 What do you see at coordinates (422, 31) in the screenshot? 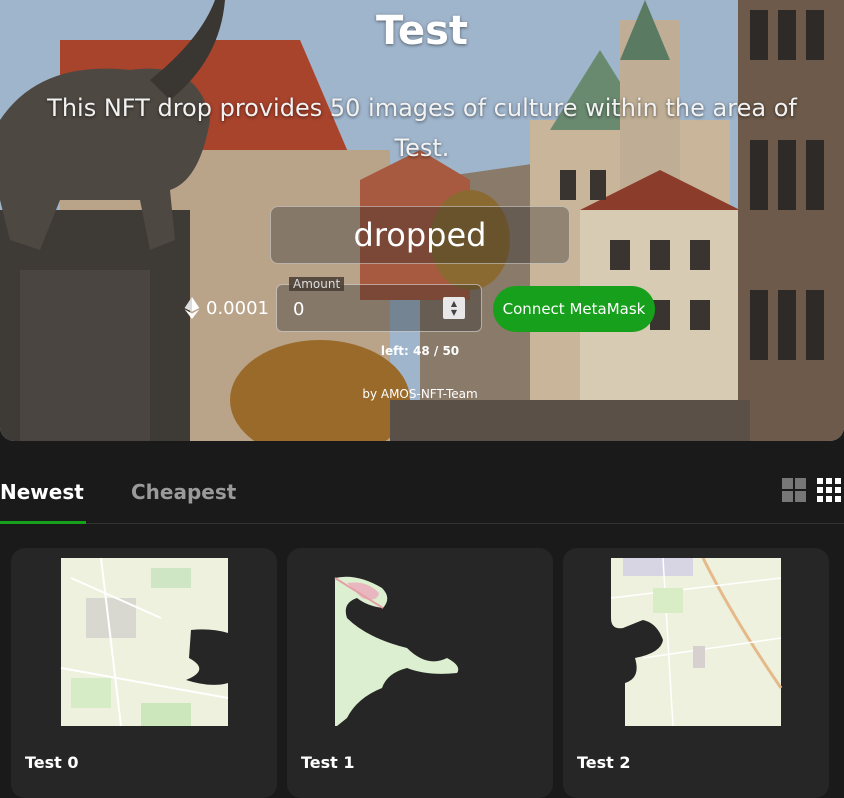
I see `drop-title: Test` at bounding box center [422, 31].